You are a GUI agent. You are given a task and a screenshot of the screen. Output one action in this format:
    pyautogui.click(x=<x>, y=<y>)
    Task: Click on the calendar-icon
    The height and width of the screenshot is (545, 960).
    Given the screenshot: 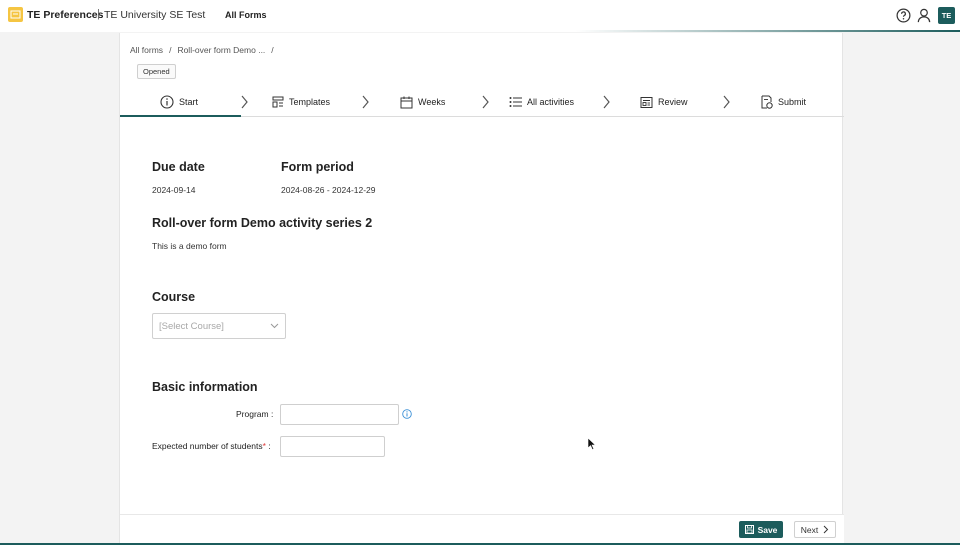 What is the action you would take?
    pyautogui.click(x=406, y=102)
    